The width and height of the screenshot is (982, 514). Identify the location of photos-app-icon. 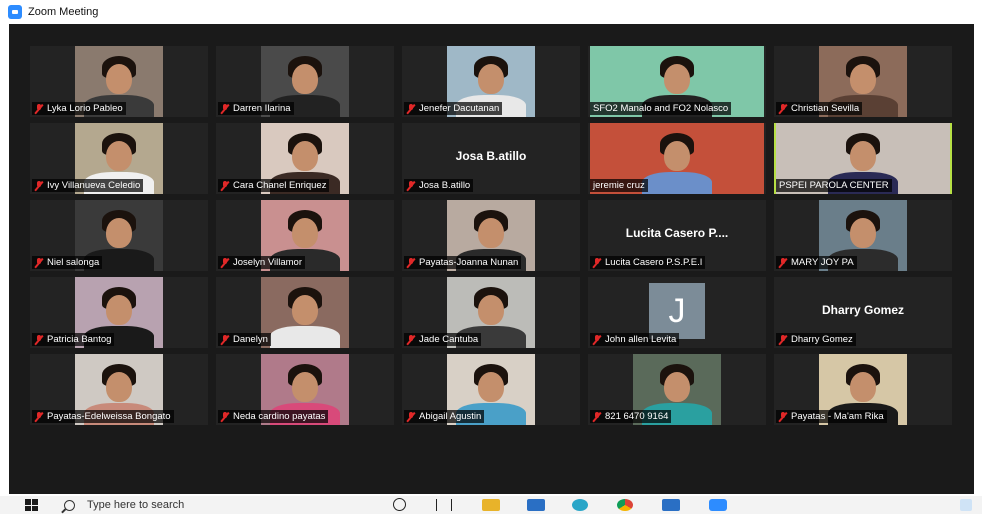
(671, 505).